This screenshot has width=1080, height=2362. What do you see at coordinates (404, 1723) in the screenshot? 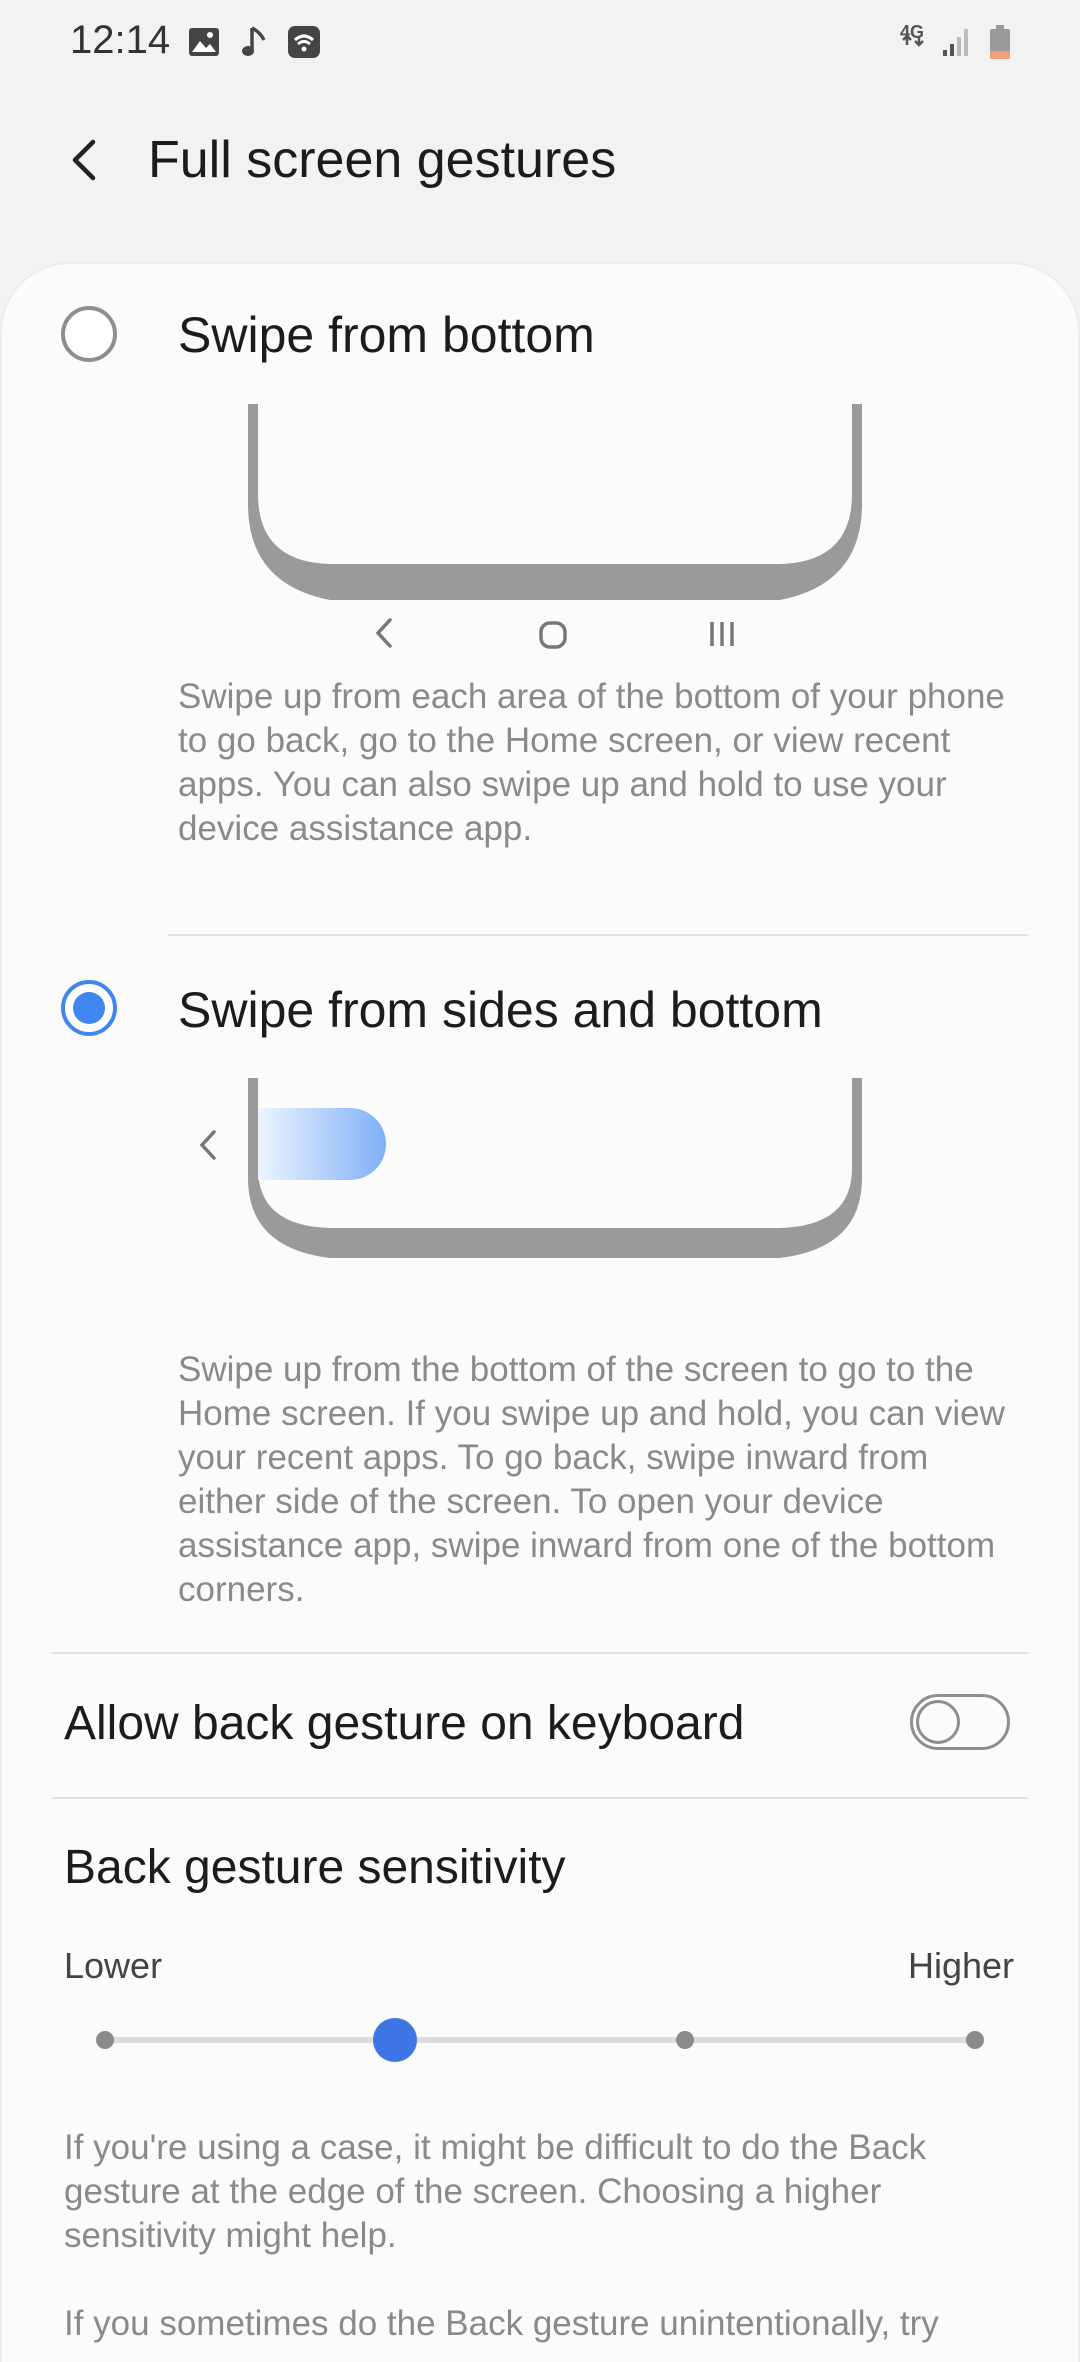
I see `allow-back-gesture-keyboard-label: Allow back gesture on keyboard` at bounding box center [404, 1723].